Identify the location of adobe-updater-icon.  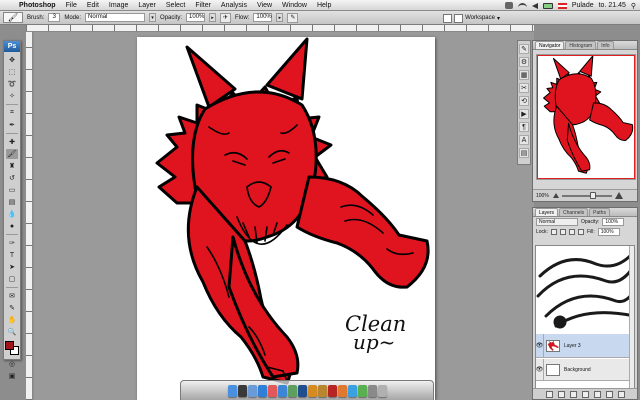
(508, 5).